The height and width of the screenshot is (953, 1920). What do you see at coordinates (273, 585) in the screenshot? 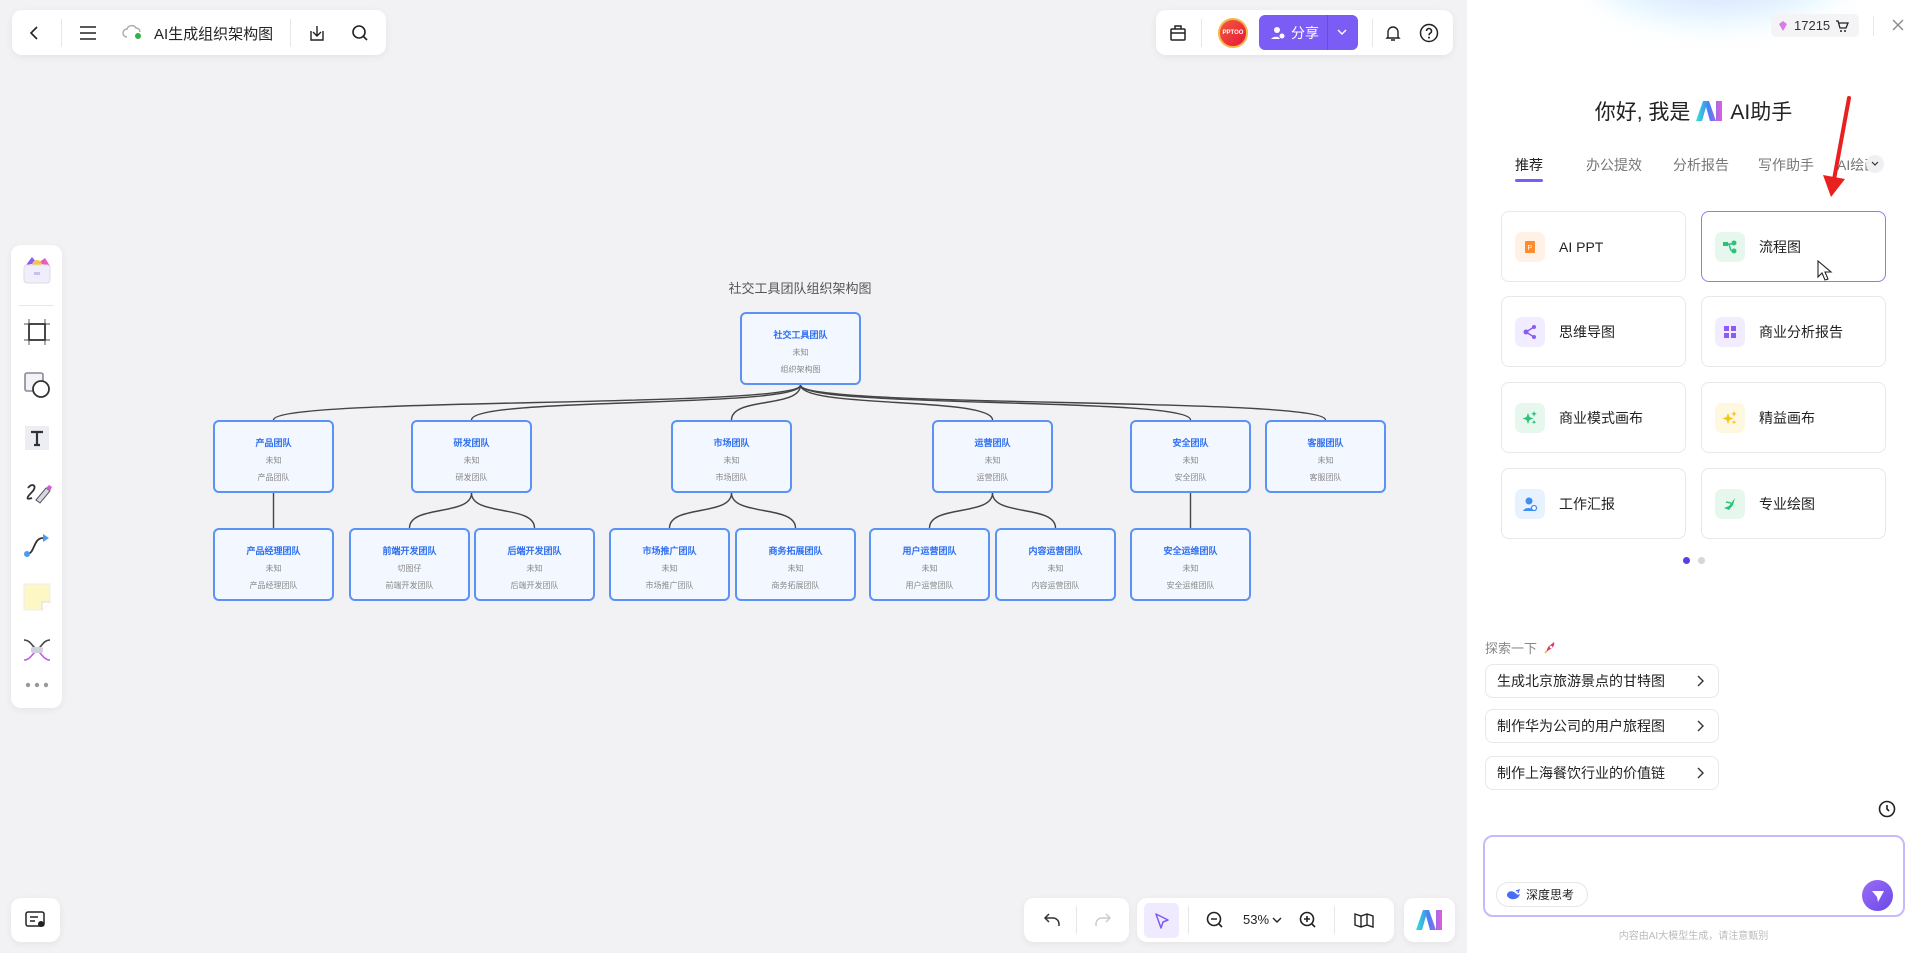
I see `node-desc: 产品经理团队` at bounding box center [273, 585].